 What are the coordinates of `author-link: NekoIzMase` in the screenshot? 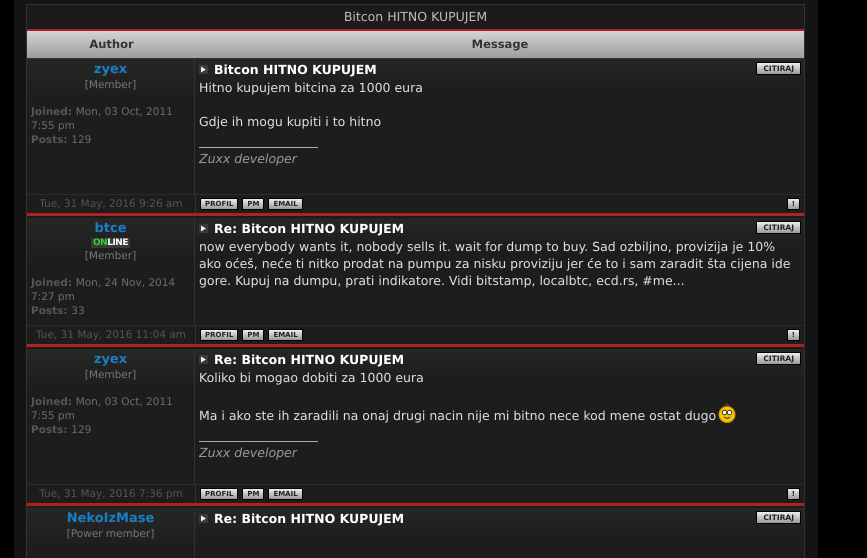 It's located at (110, 518).